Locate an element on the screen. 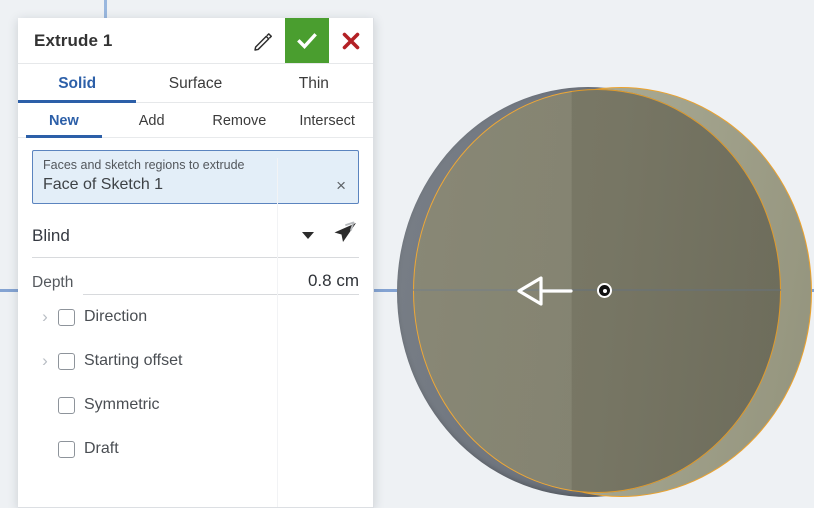 This screenshot has width=814, height=508. depth-input: 0.8 cm is located at coordinates (221, 283).